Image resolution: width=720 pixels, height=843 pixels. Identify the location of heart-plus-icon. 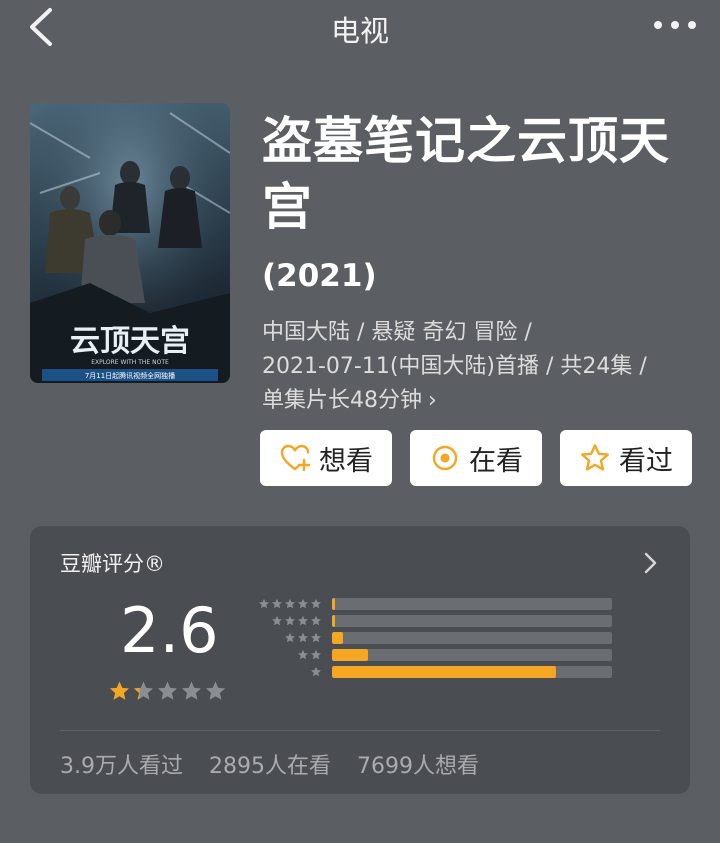
(295, 458).